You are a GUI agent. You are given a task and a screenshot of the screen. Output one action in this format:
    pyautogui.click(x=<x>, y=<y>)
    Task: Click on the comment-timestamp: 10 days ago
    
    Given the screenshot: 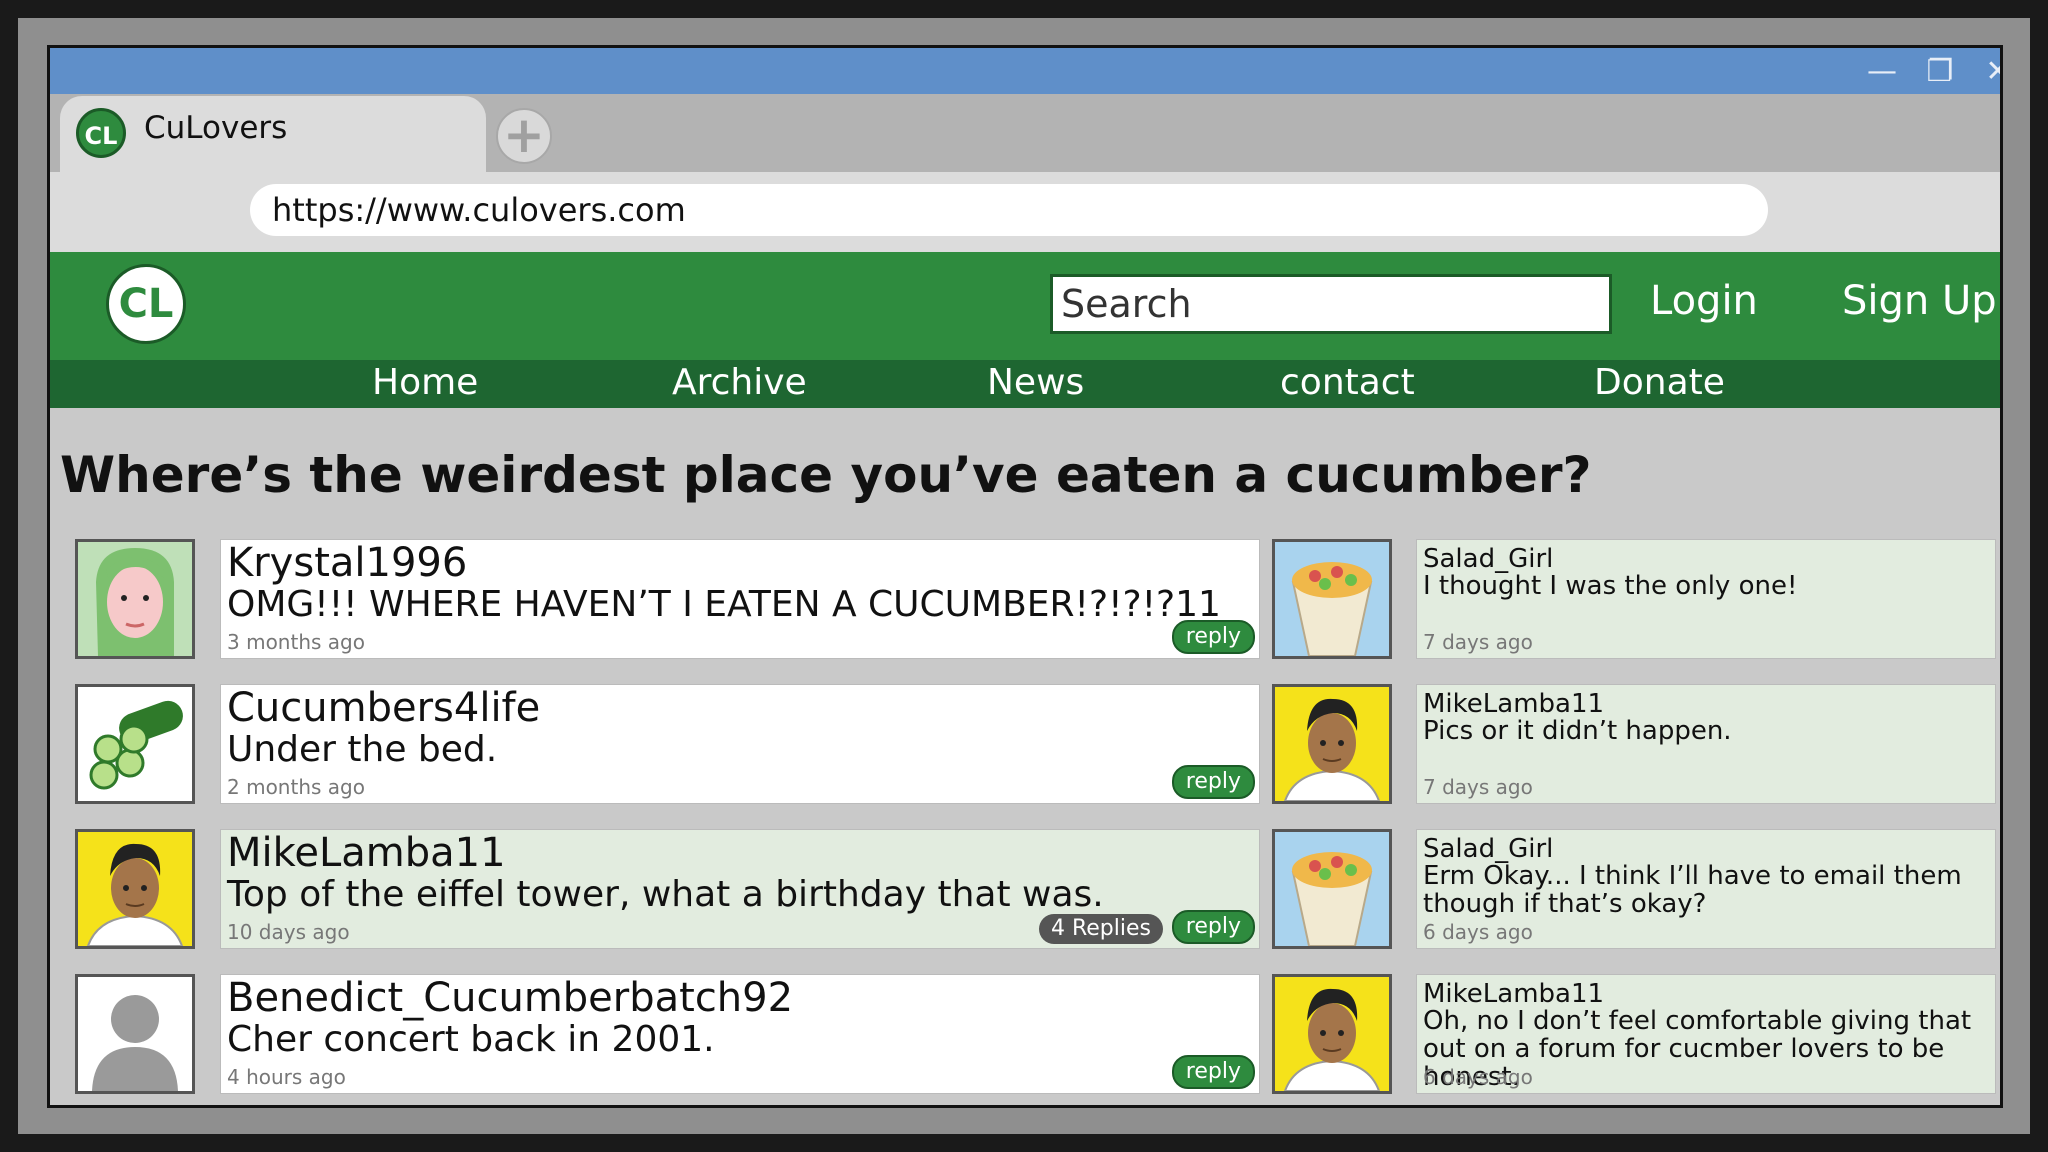 What is the action you would take?
    pyautogui.click(x=288, y=932)
    